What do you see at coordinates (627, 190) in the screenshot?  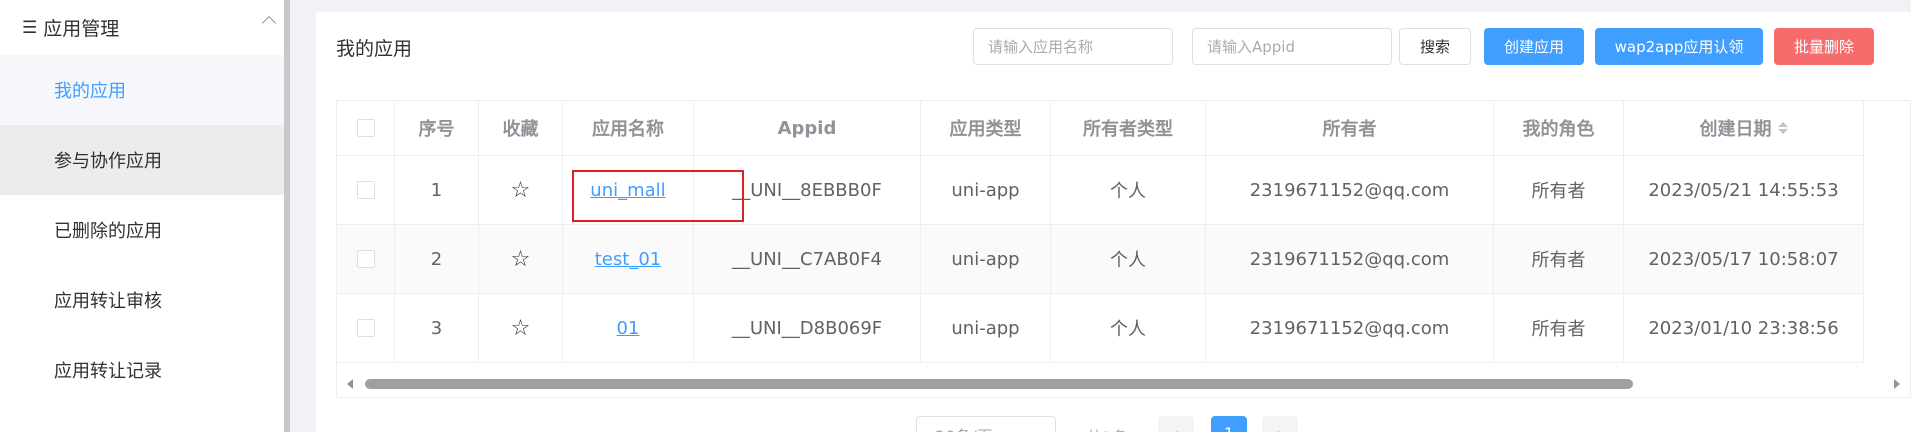 I see `app-name-link: uni_mall` at bounding box center [627, 190].